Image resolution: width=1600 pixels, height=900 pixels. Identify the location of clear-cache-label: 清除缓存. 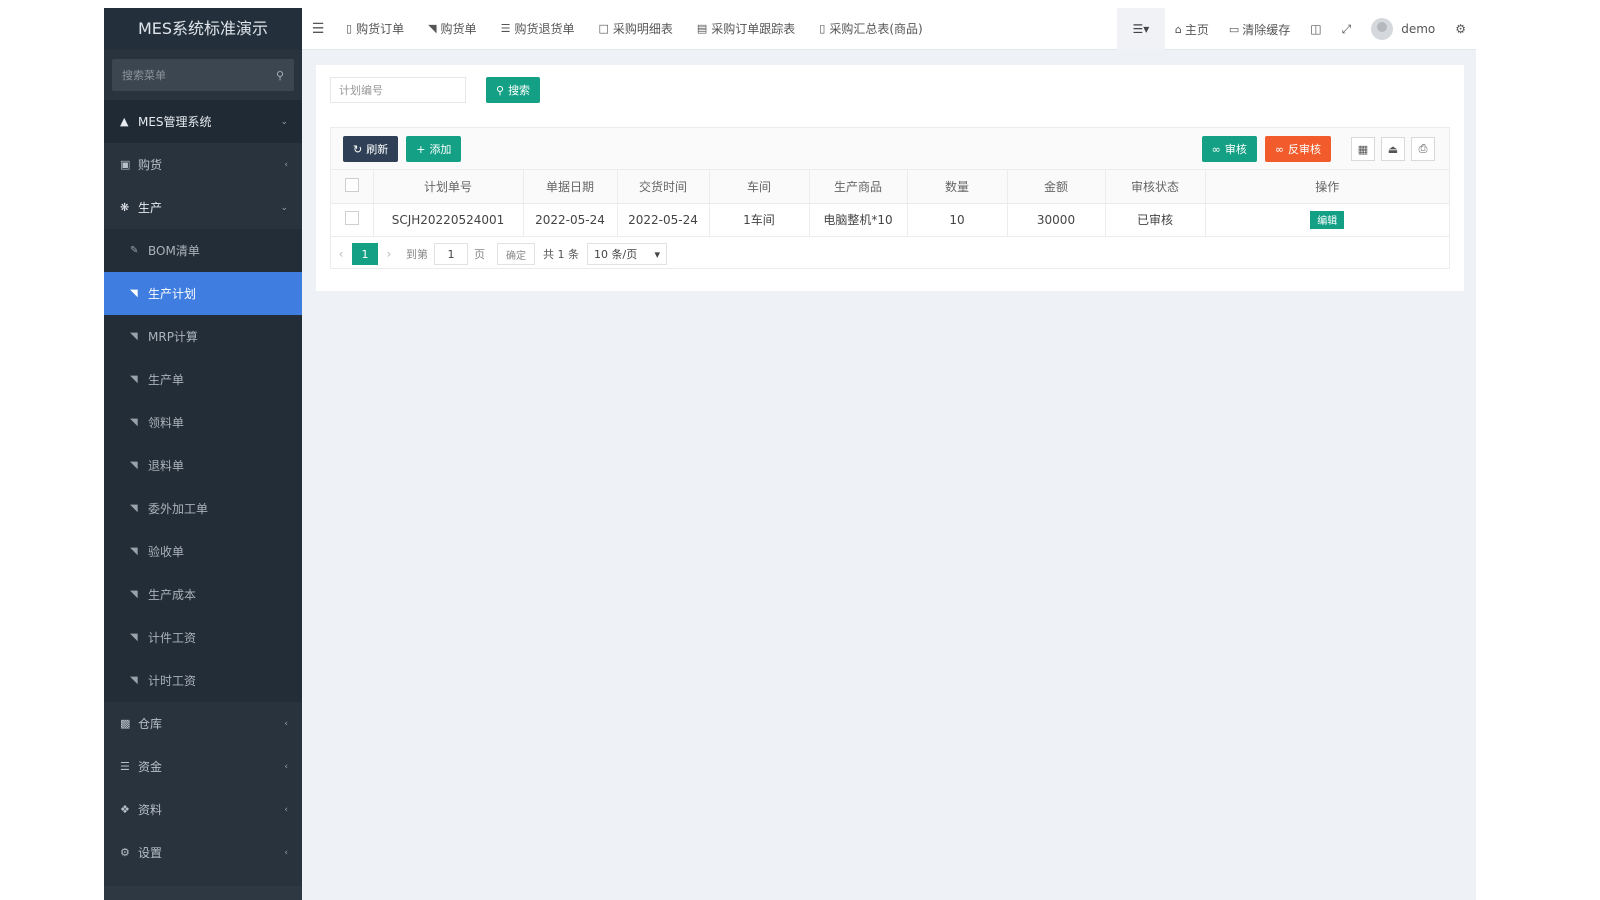
(1266, 29).